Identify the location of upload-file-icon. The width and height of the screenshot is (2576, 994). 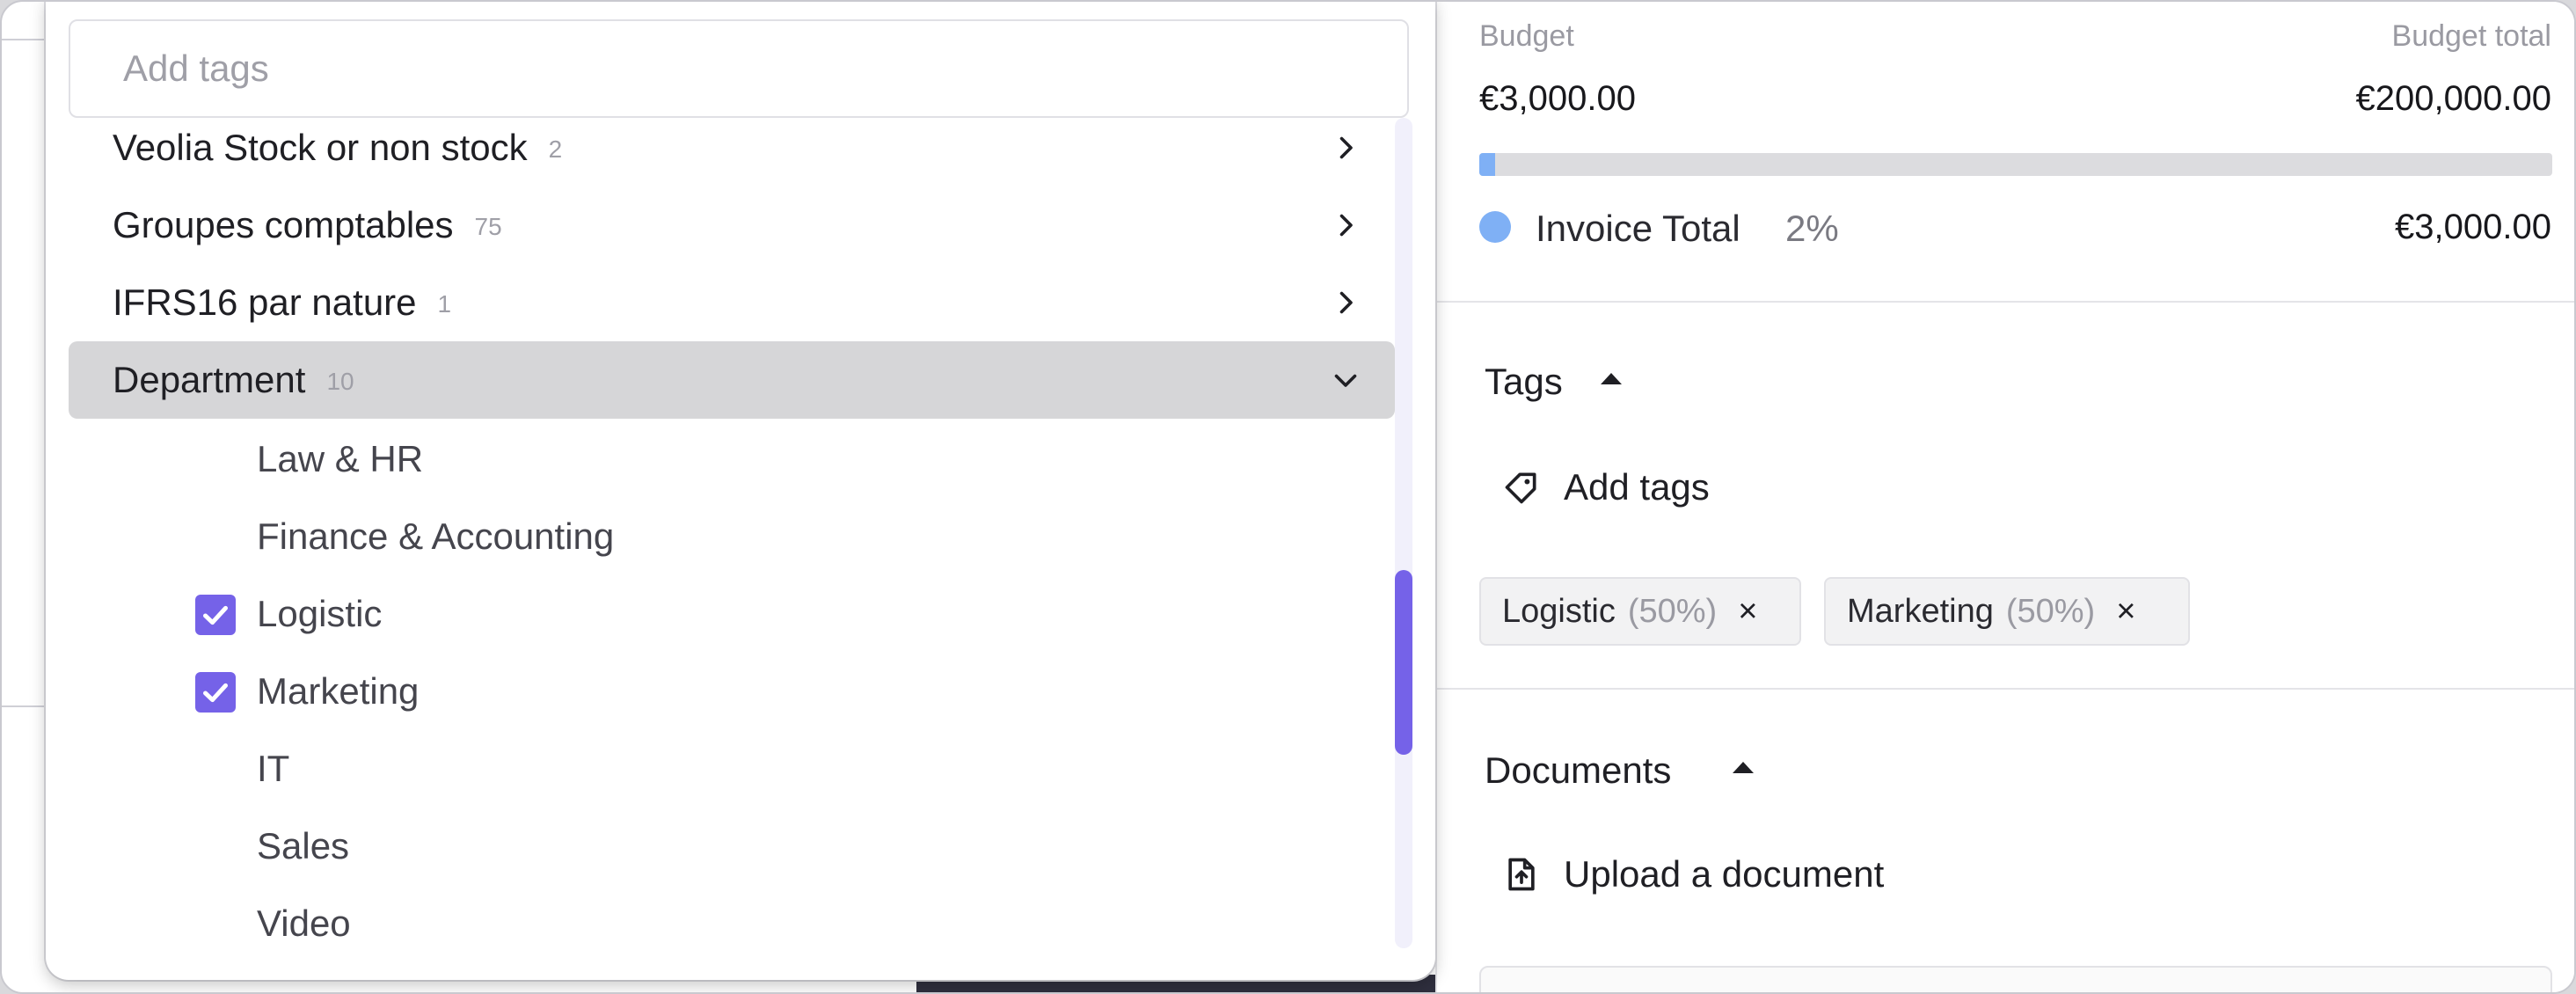
(1521, 874).